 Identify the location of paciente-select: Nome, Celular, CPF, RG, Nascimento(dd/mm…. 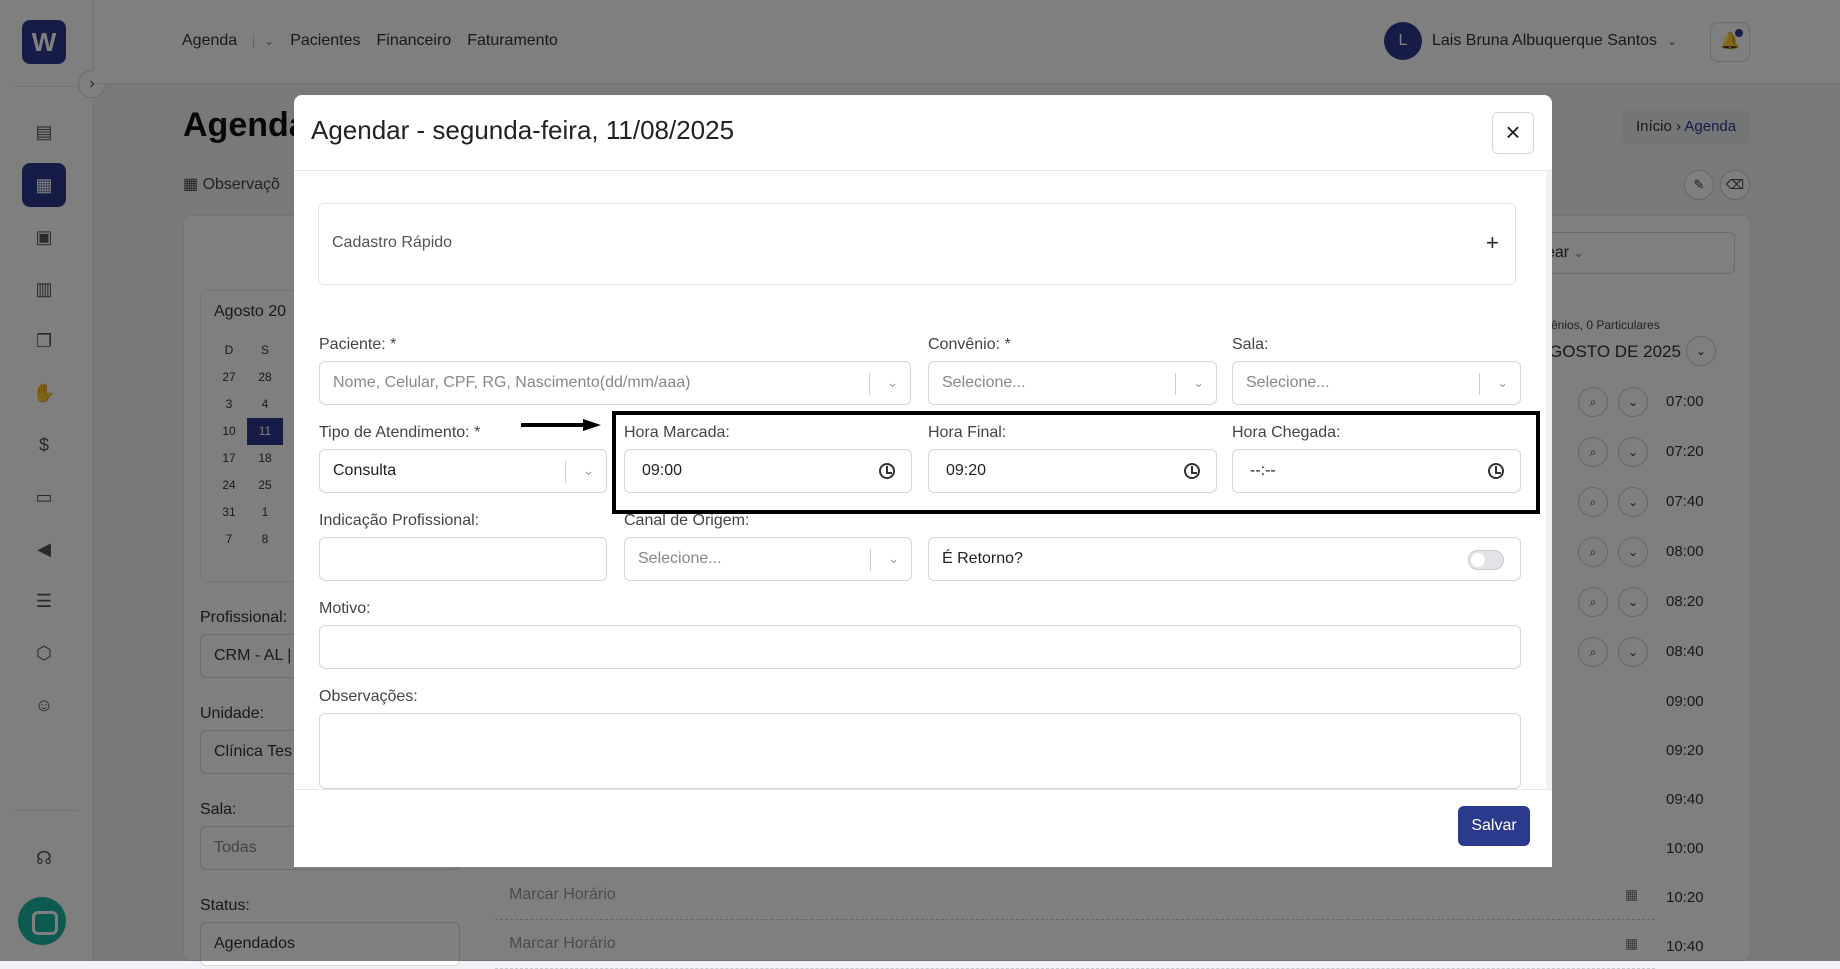
(615, 383).